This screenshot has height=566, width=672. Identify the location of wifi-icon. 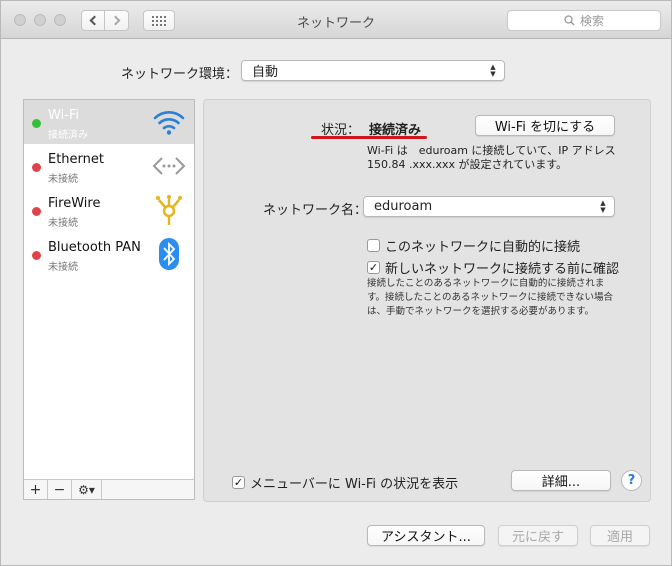
(169, 123).